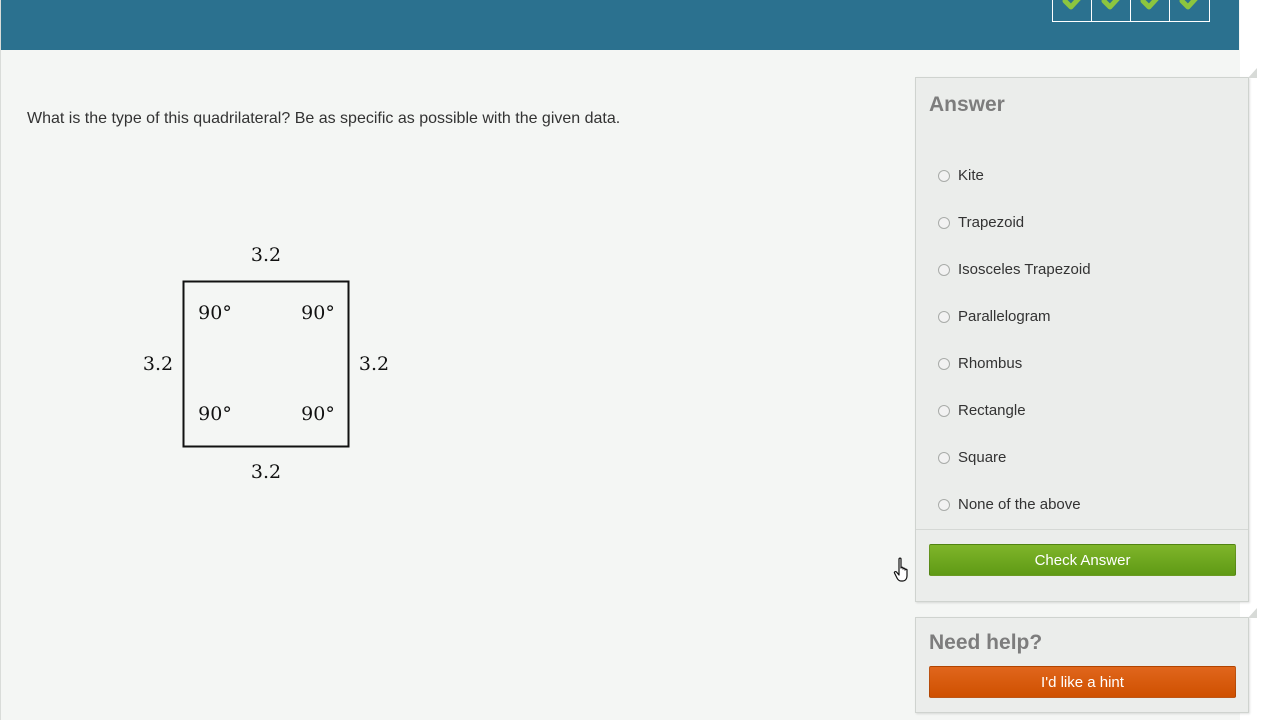 The width and height of the screenshot is (1280, 720). I want to click on help-title: Need help?, so click(986, 642).